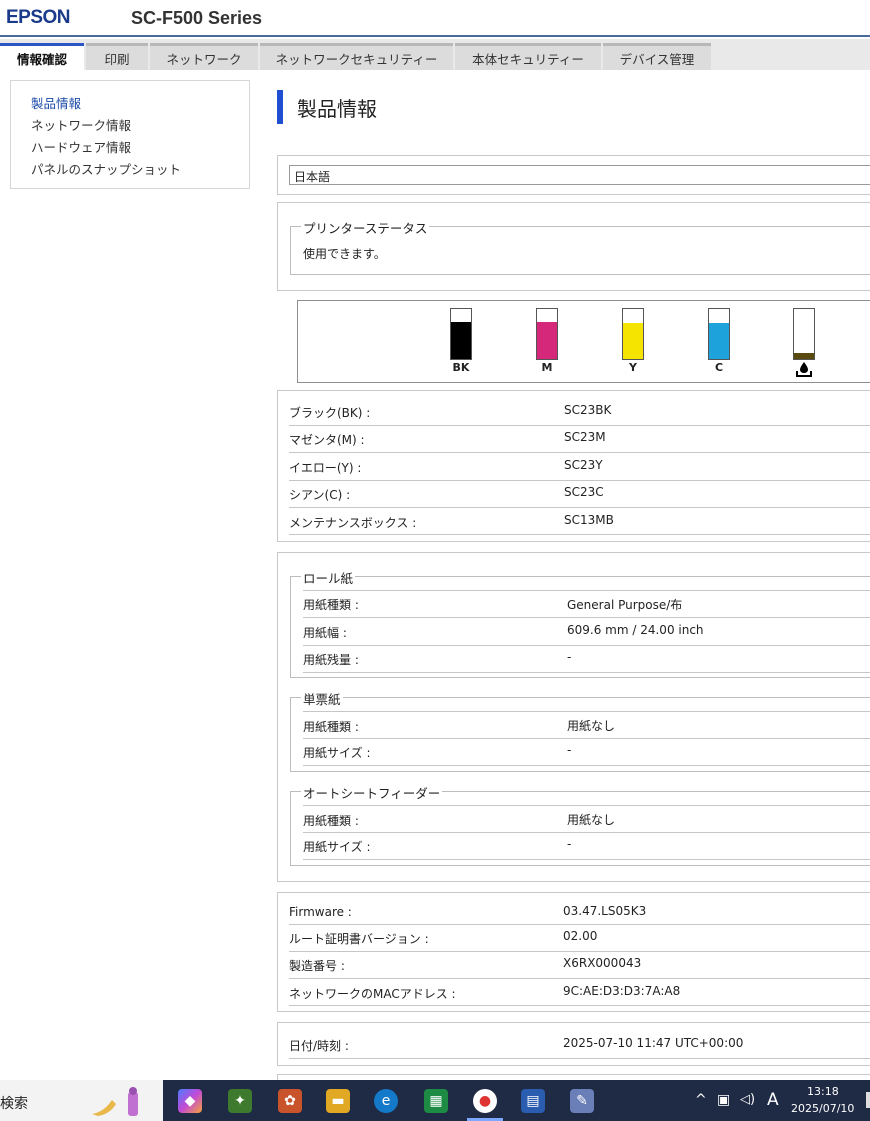 The width and height of the screenshot is (870, 1121). Describe the element at coordinates (773, 1100) in the screenshot. I see `ime-indicator: A` at that location.